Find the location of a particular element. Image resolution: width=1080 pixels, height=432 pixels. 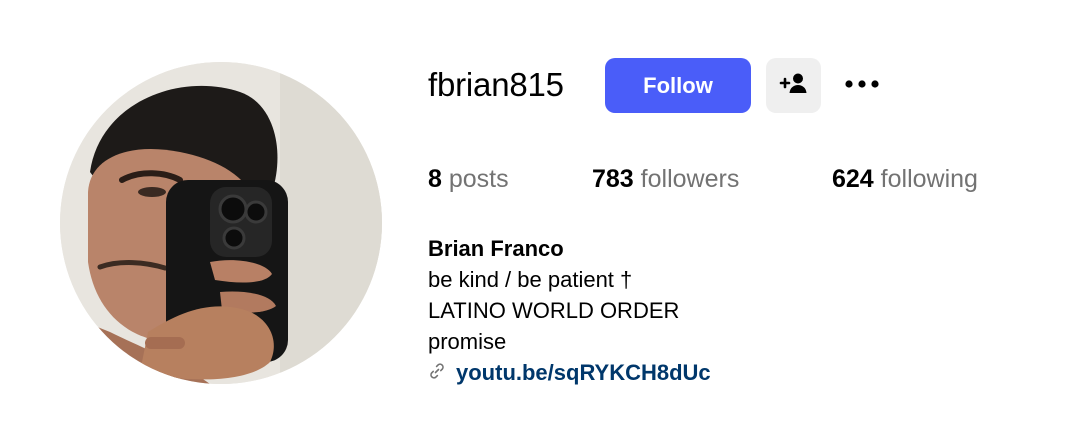

posts-count-value: 8 is located at coordinates (435, 179).